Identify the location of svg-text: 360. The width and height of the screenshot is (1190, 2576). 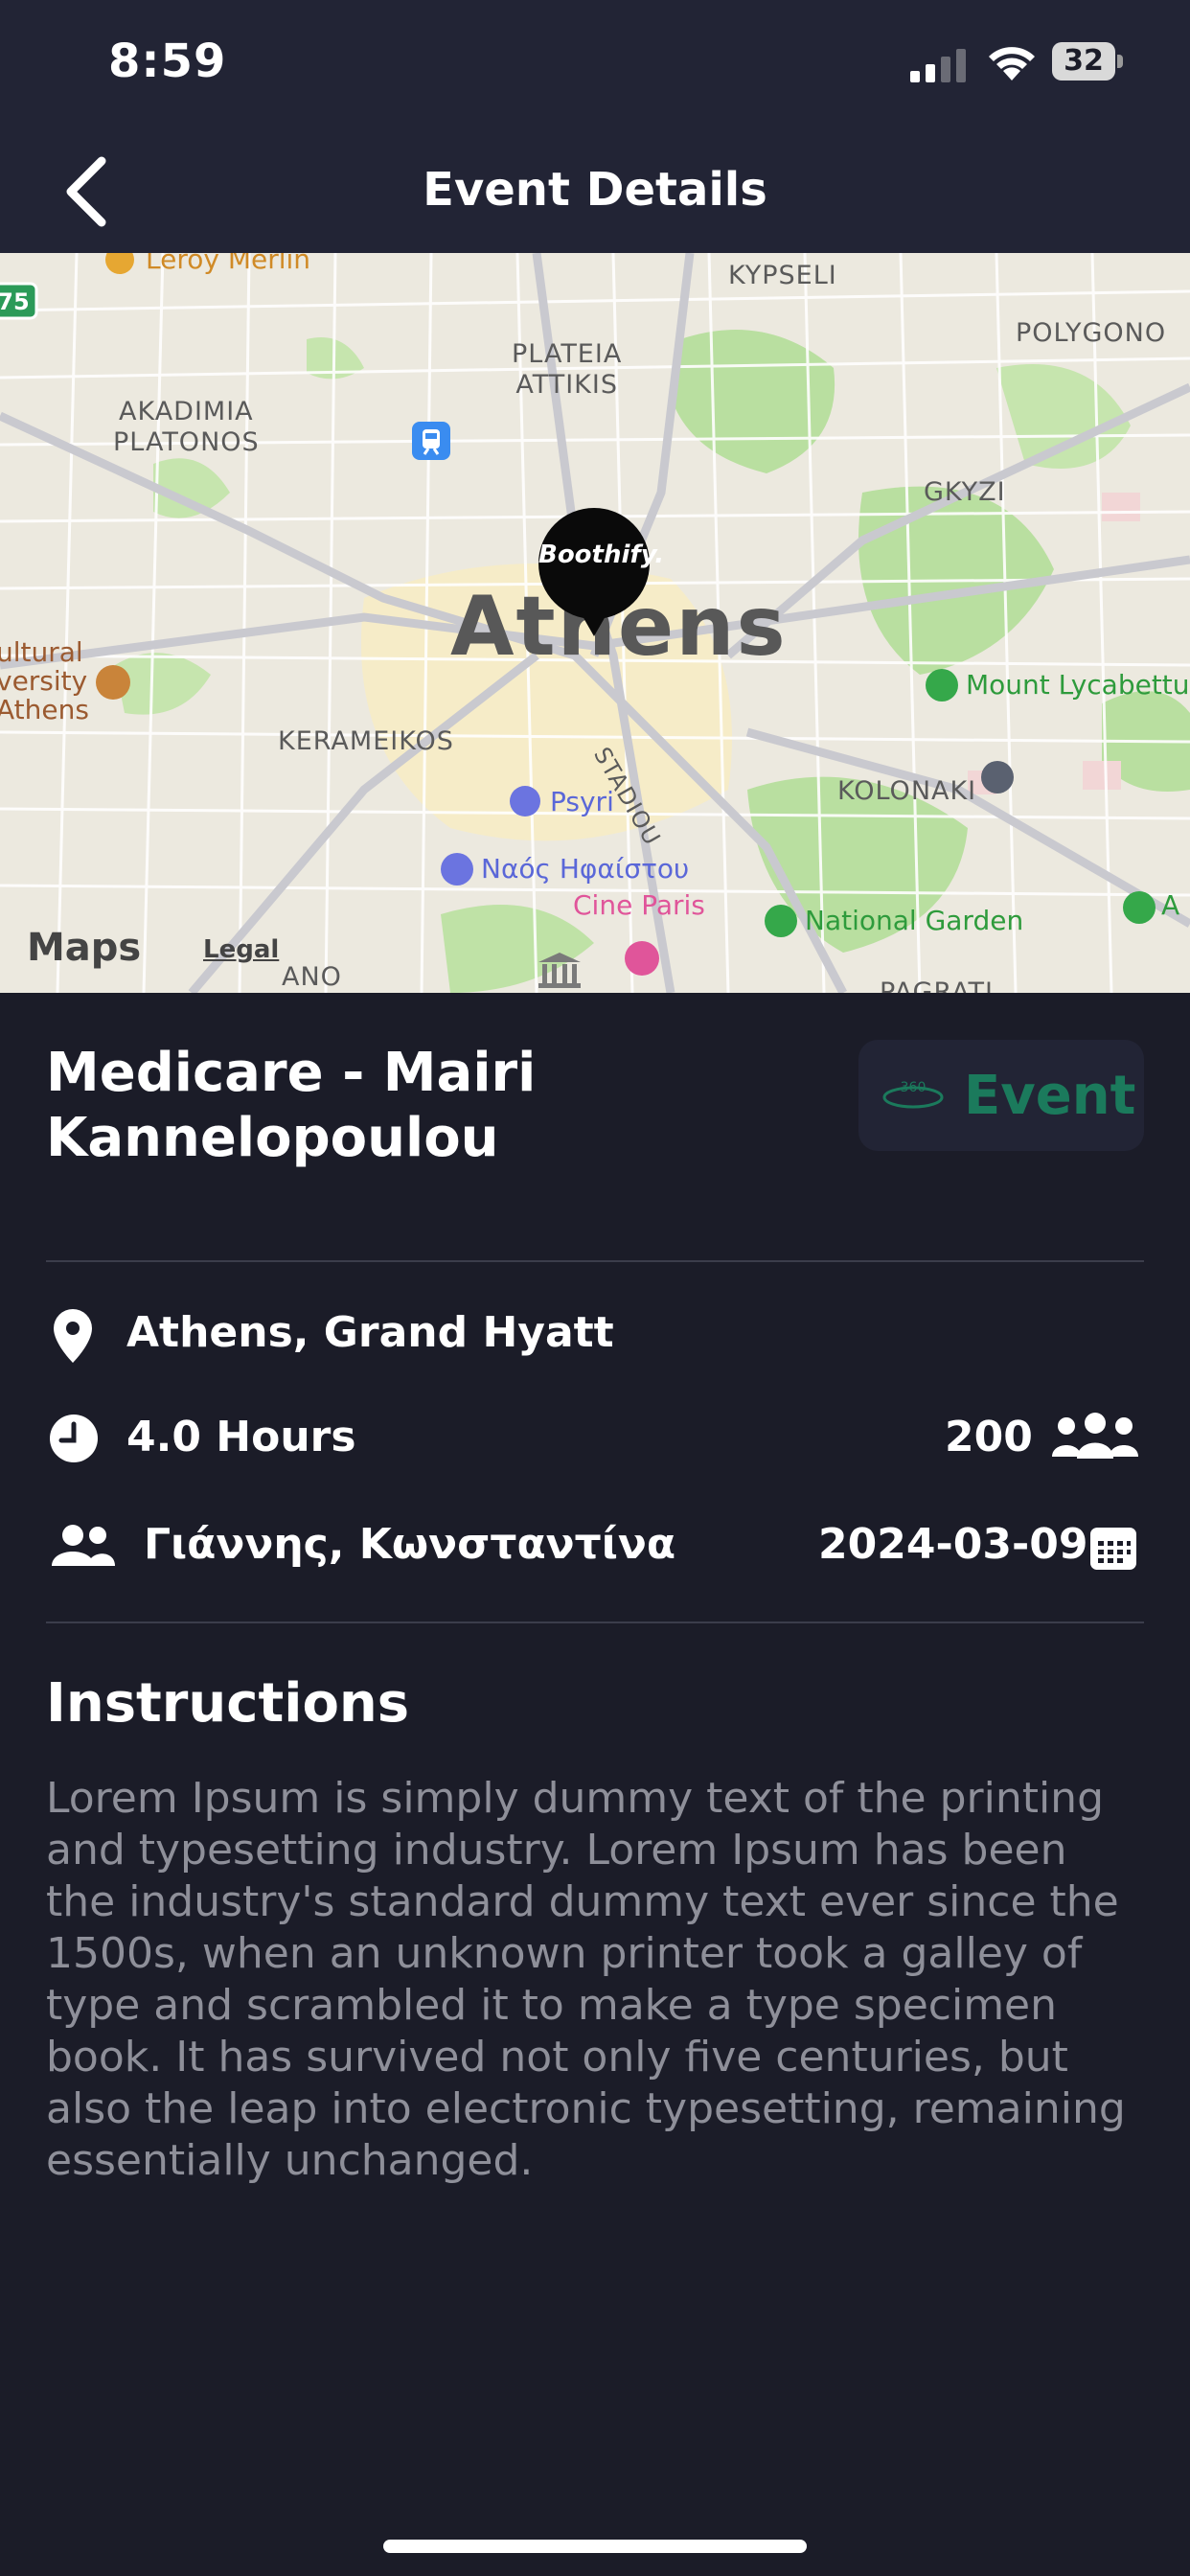
(914, 1087).